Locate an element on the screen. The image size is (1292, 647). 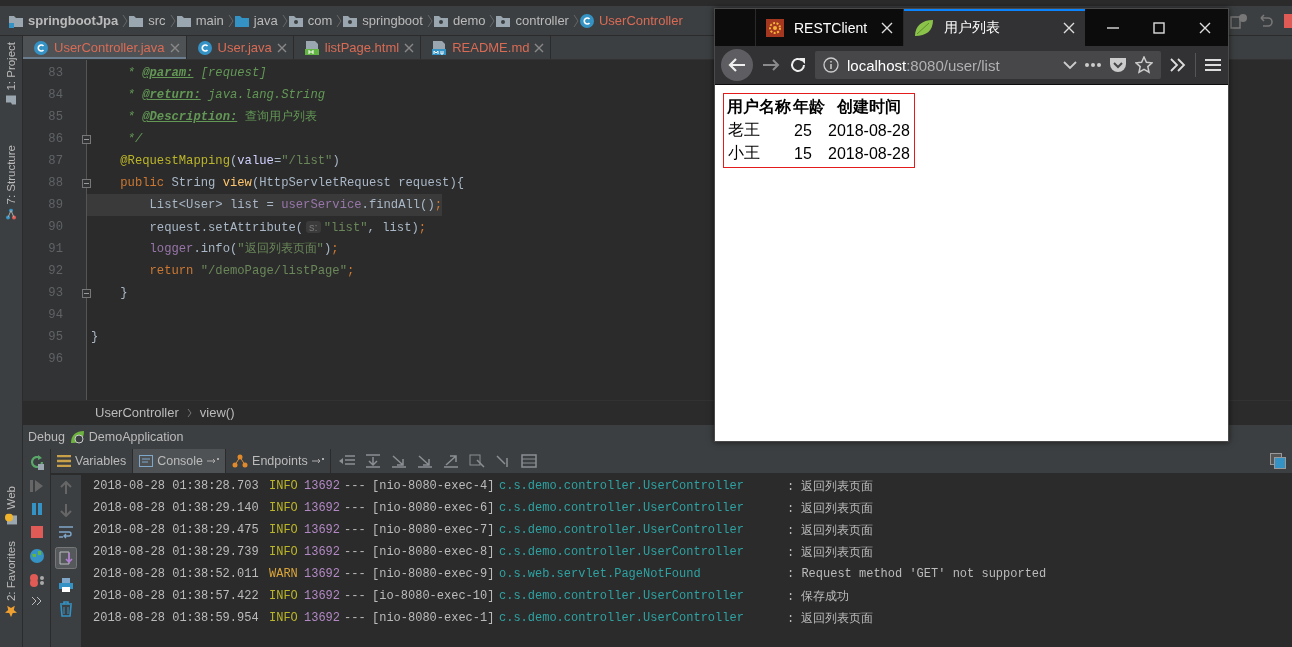
more-chevrons-icon is located at coordinates (36, 601).